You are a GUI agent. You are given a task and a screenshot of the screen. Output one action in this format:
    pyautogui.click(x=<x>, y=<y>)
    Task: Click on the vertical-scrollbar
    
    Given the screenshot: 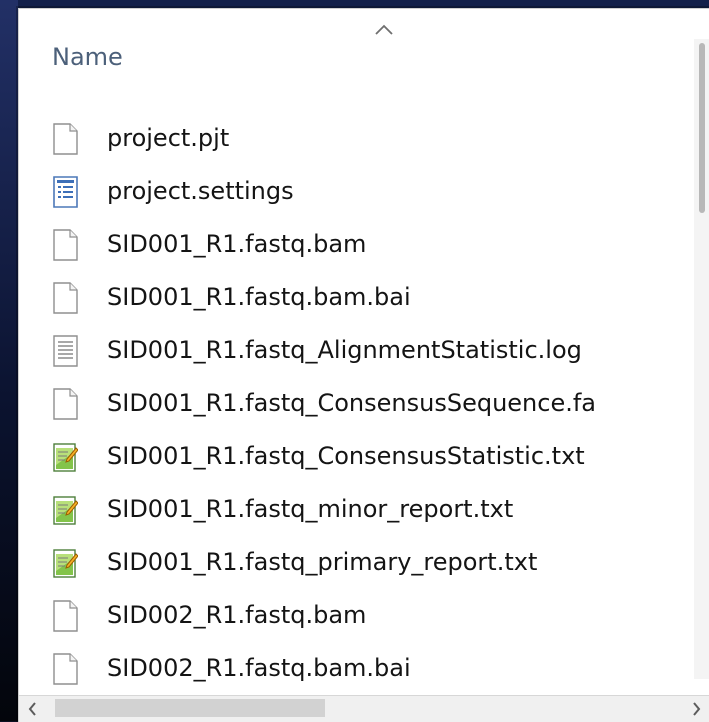 What is the action you would take?
    pyautogui.click(x=701, y=359)
    